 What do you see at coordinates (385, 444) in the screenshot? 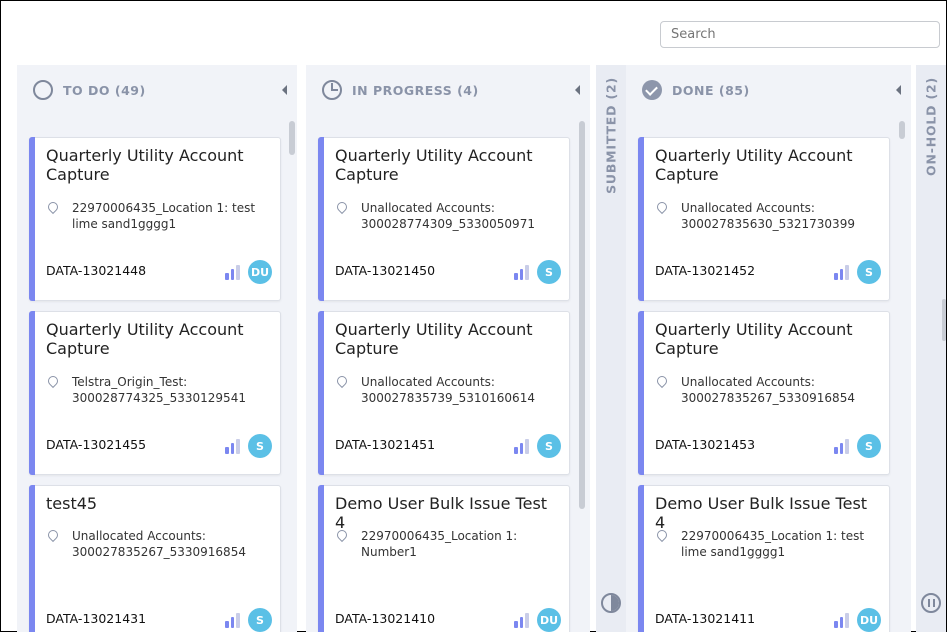
I see `card-id: DATA-13021451` at bounding box center [385, 444].